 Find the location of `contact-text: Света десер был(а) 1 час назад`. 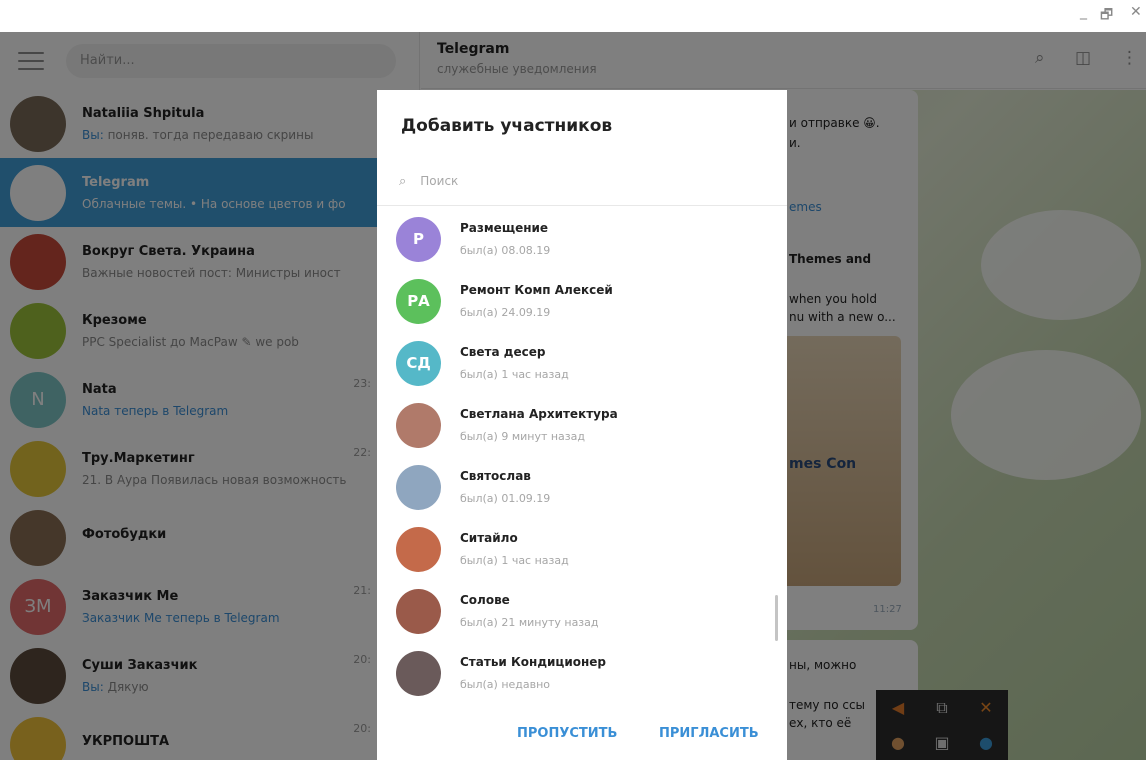

contact-text: Света десер был(а) 1 час назад is located at coordinates (514, 363).